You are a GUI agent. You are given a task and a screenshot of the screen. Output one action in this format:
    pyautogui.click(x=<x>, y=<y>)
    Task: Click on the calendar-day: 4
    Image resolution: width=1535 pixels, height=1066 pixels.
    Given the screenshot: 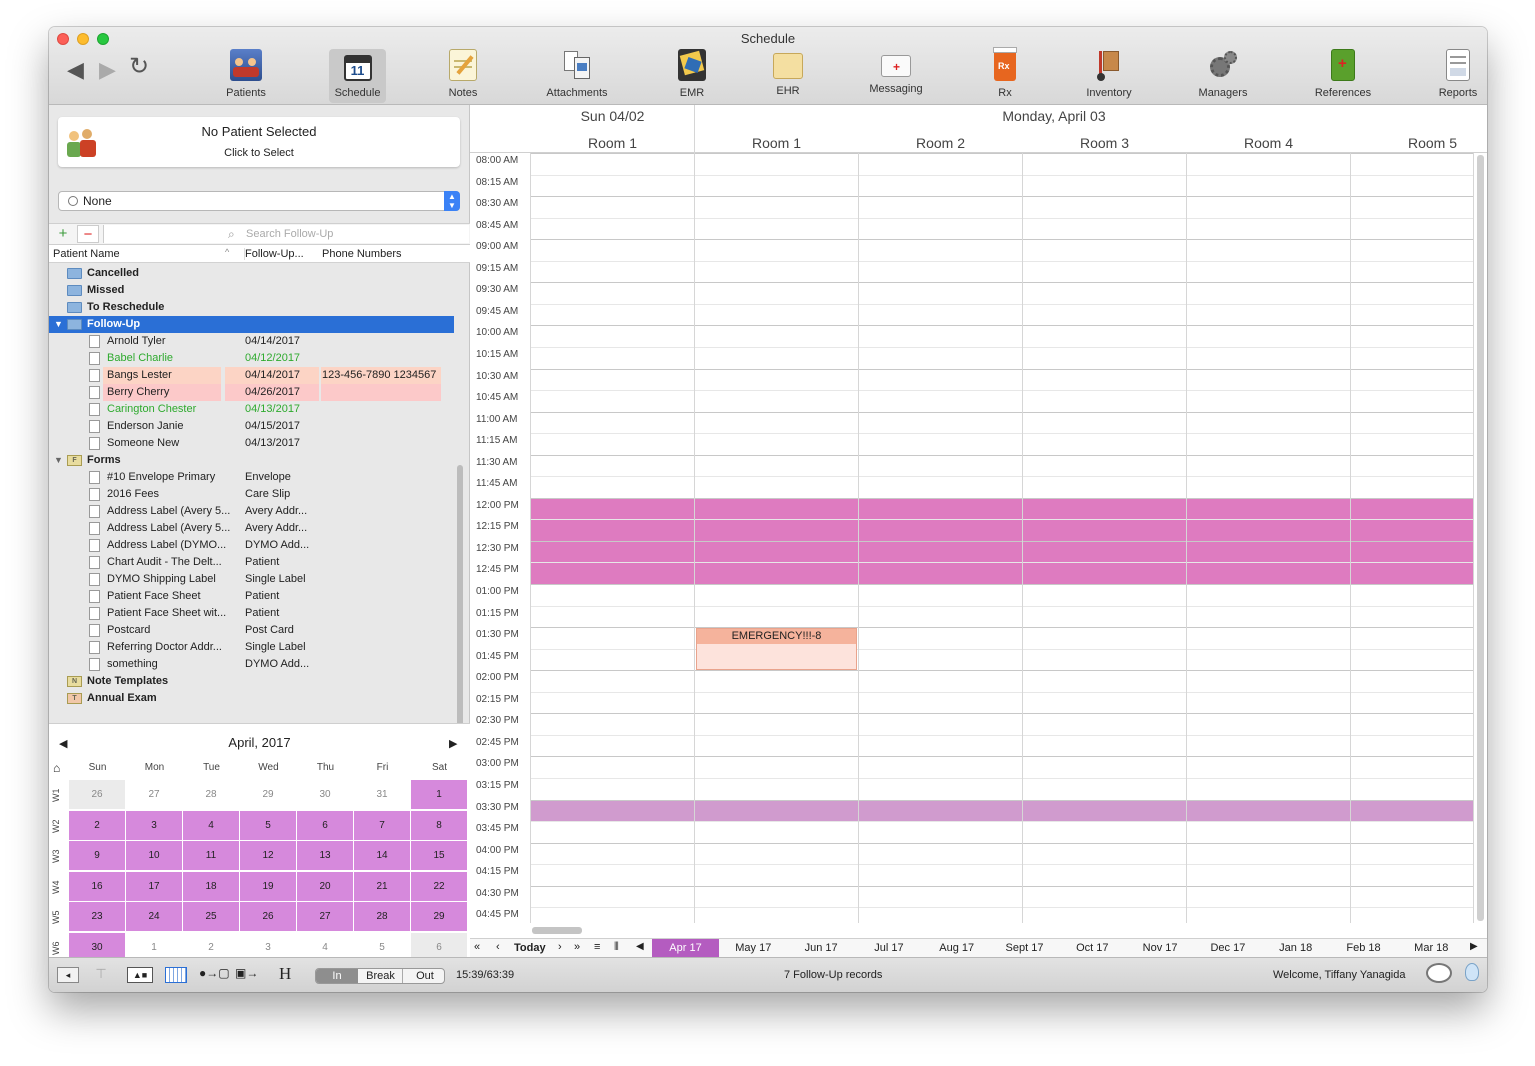 What is the action you would take?
    pyautogui.click(x=211, y=825)
    